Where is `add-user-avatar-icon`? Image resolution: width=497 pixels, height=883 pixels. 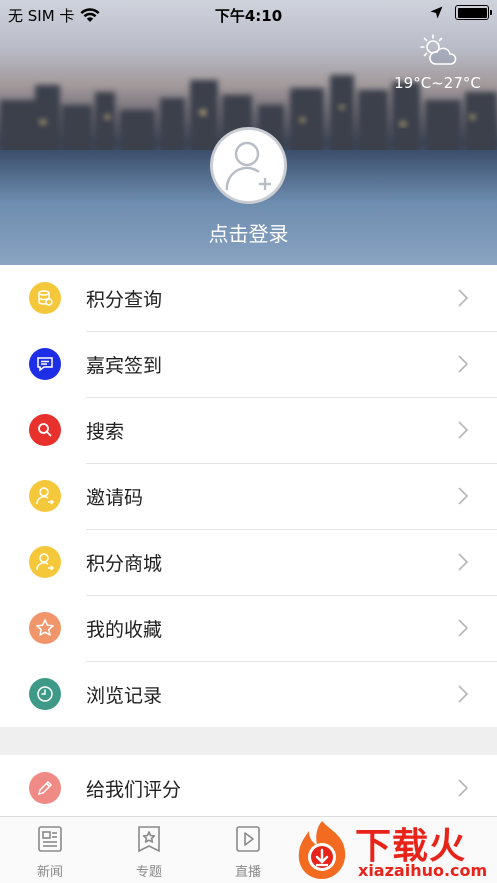 add-user-avatar-icon is located at coordinates (248, 165).